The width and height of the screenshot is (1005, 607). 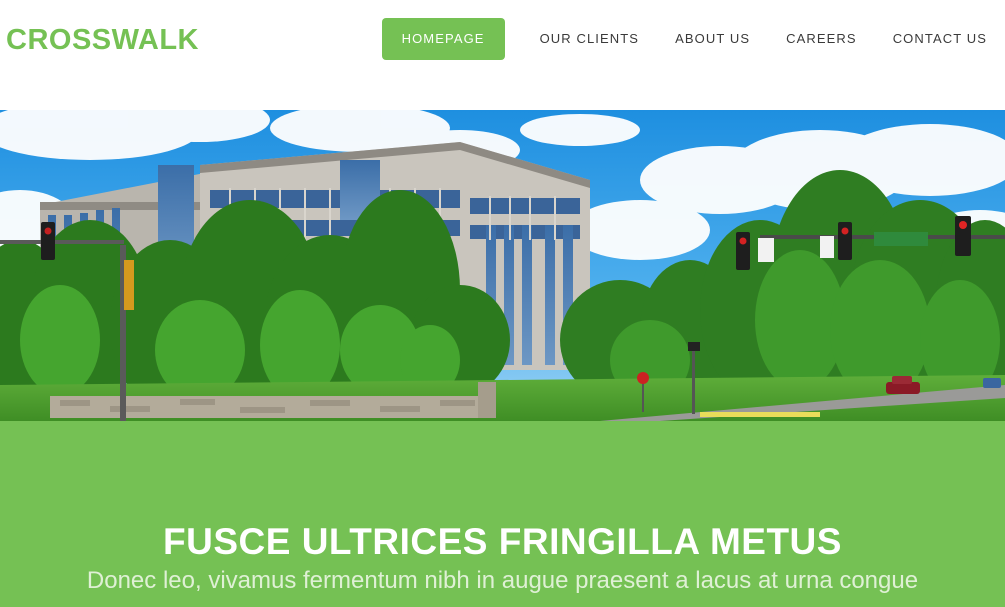 What do you see at coordinates (821, 39) in the screenshot?
I see `nav-careers: CAREERS` at bounding box center [821, 39].